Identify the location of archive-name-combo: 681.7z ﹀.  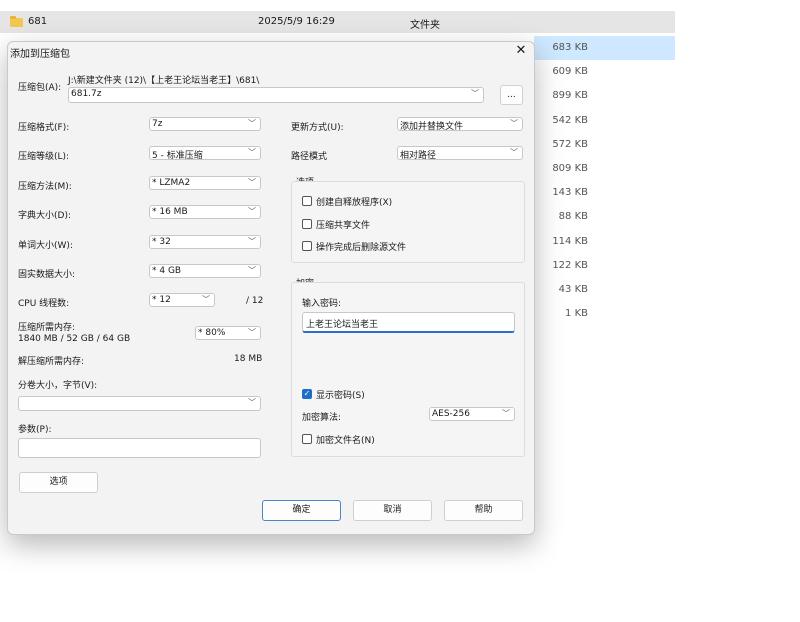
(276, 95).